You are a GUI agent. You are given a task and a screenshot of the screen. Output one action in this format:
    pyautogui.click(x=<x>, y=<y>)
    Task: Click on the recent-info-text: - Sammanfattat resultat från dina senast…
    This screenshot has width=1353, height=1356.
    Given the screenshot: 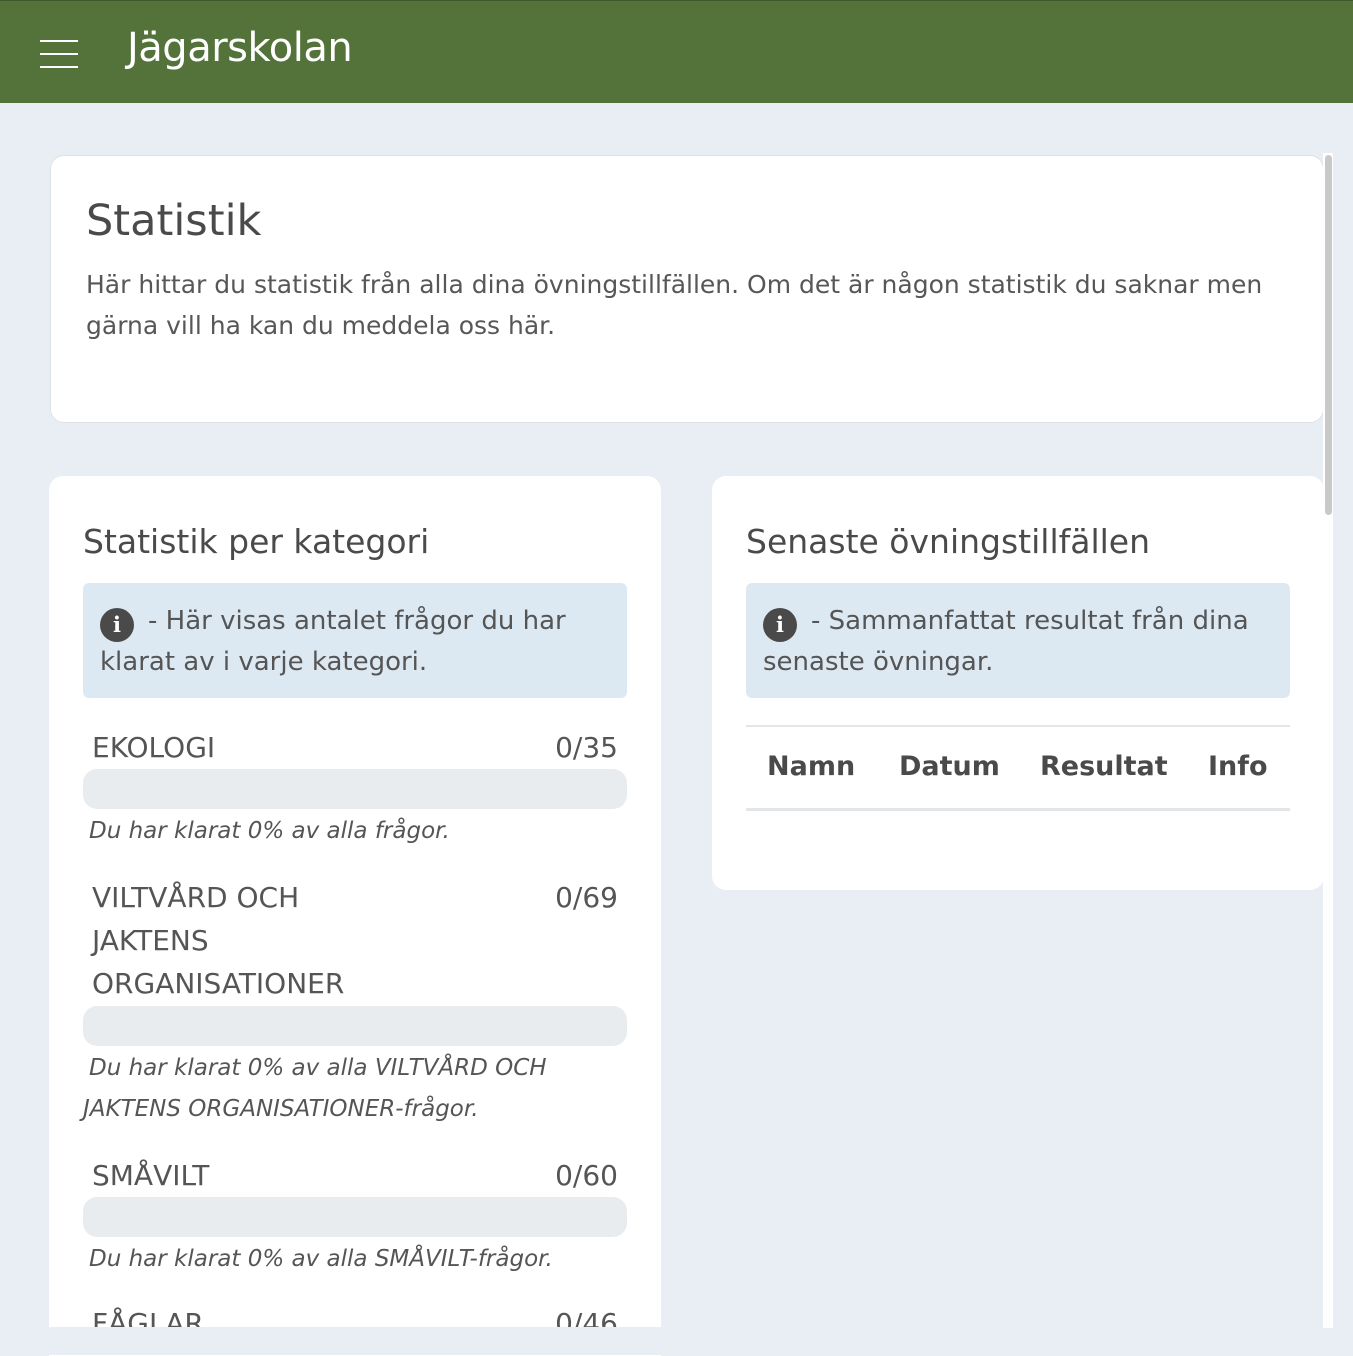 What is the action you would take?
    pyautogui.click(x=1006, y=641)
    